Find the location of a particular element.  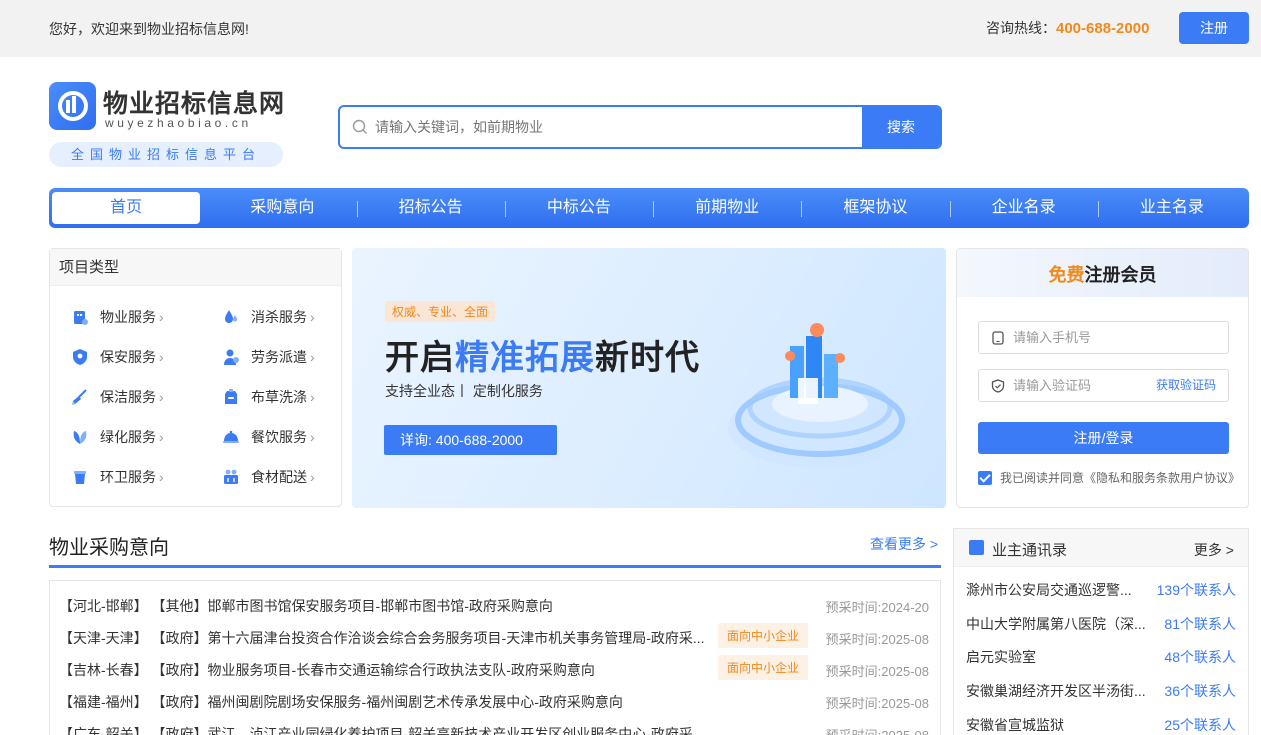

nav-item-home: 首页 is located at coordinates (126, 208).